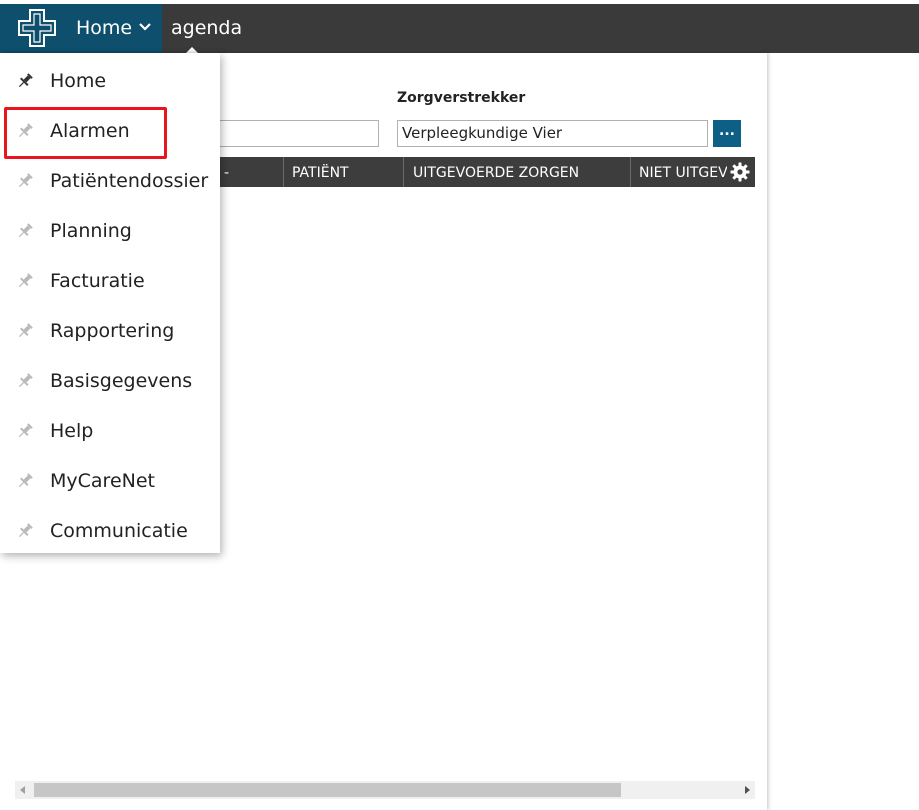  I want to click on menu-item-planning: Planning, so click(110, 230).